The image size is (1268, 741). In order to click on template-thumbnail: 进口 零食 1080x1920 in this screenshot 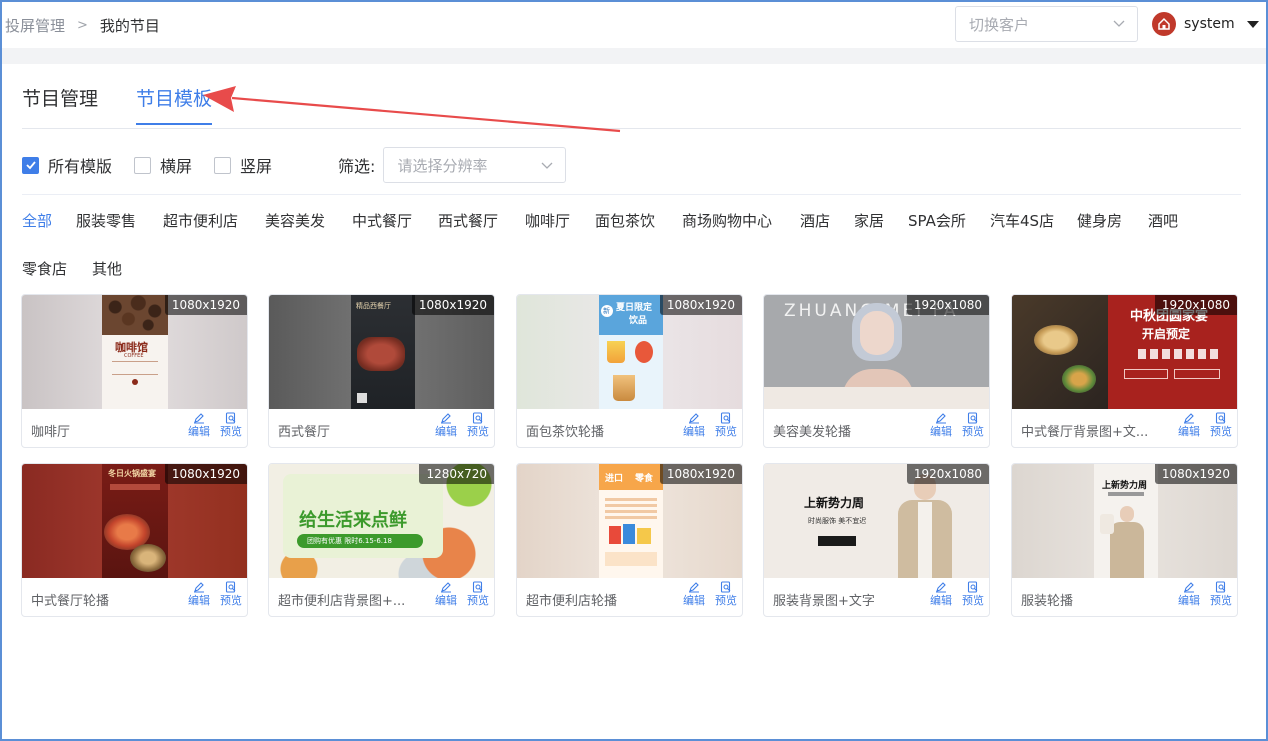, I will do `click(629, 521)`.